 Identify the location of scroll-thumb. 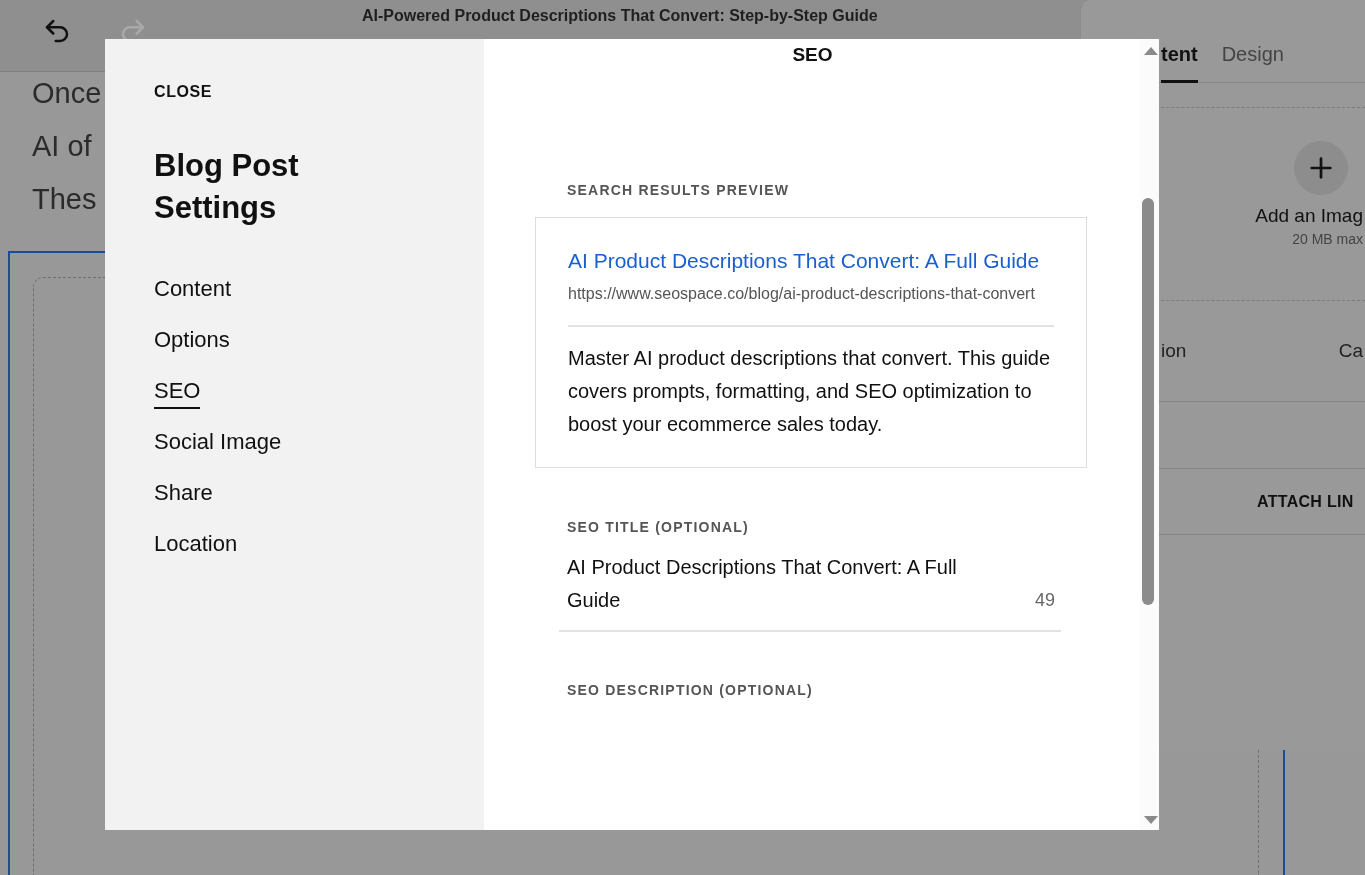
(1148, 401).